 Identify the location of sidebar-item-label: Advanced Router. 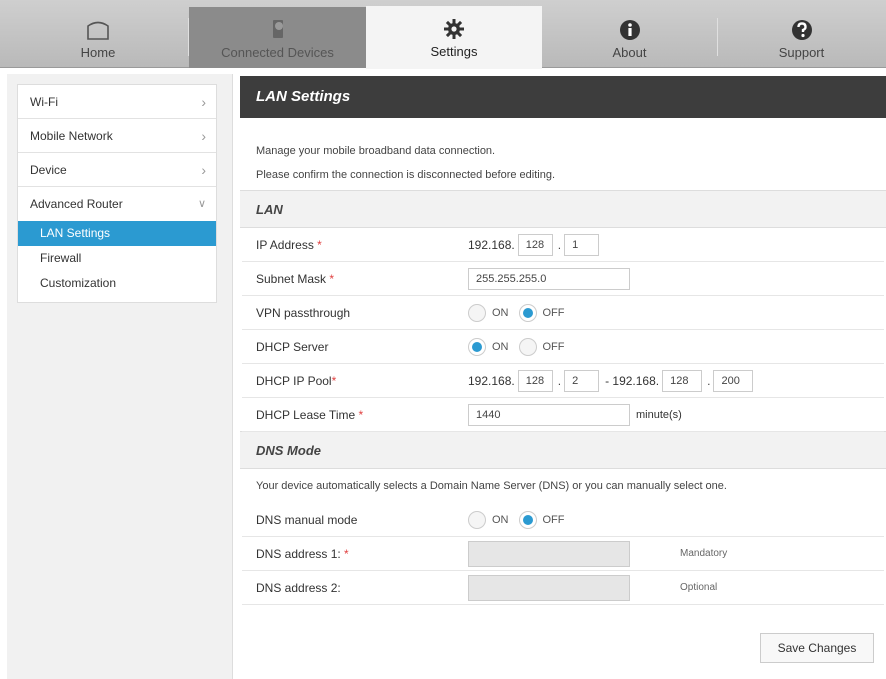
(76, 204).